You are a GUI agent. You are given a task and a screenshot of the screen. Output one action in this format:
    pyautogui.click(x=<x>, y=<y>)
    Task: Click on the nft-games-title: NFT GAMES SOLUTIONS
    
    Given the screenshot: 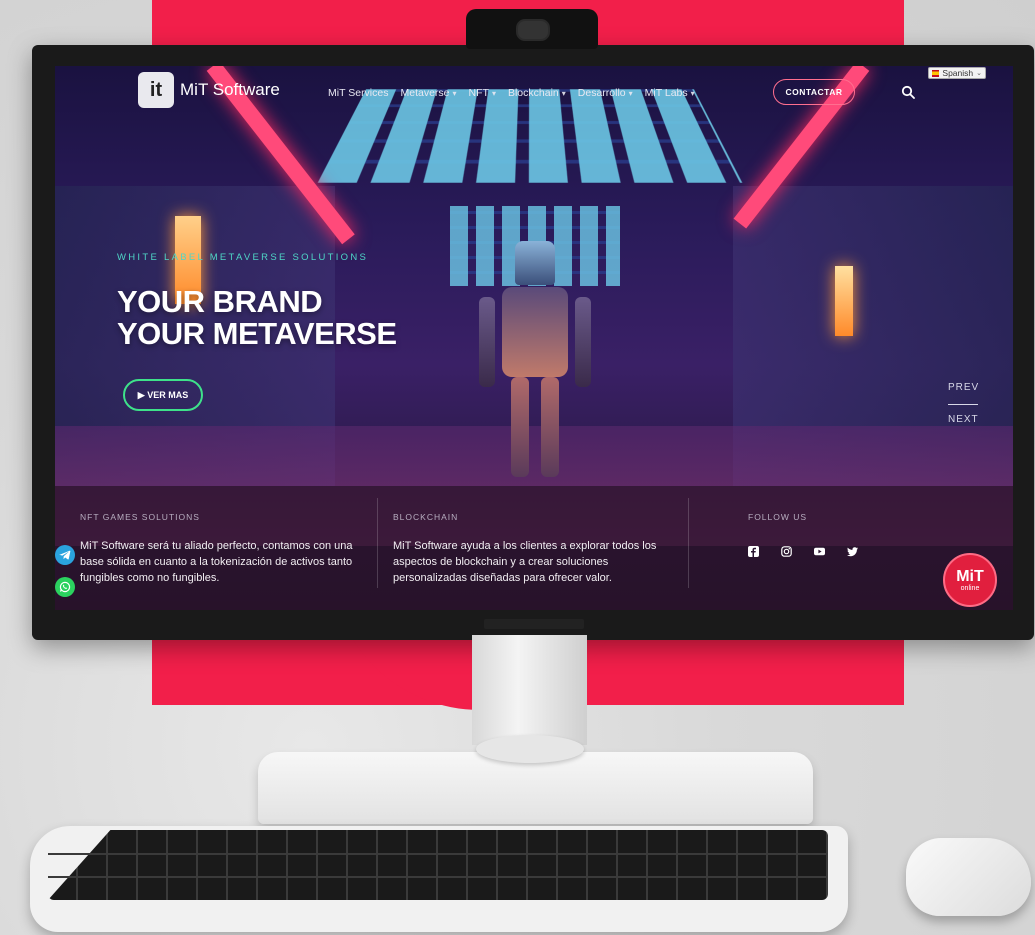 What is the action you would take?
    pyautogui.click(x=140, y=517)
    